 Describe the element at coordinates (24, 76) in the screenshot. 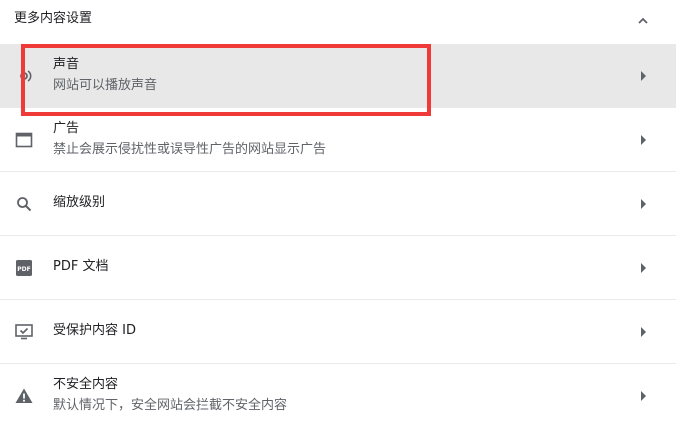

I see `speaker-icon` at that location.